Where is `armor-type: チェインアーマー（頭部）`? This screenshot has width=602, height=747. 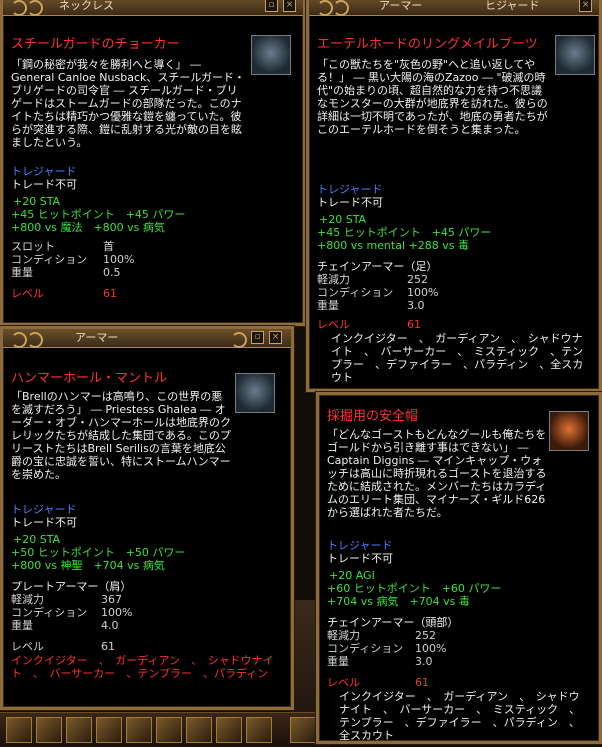 armor-type: チェインアーマー（頭部） is located at coordinates (393, 622).